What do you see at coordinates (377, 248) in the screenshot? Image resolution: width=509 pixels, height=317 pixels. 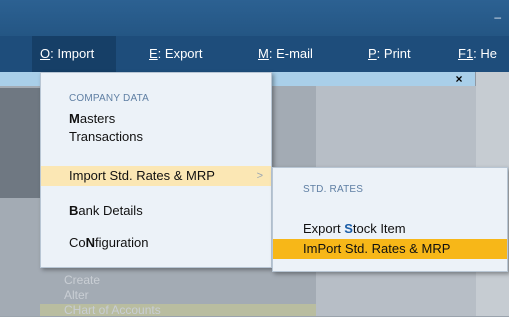 I see `menu-item-label: ImPort Std. Rates & MRP` at bounding box center [377, 248].